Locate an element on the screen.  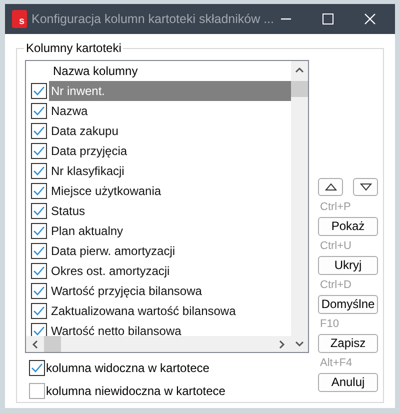
shortcut-label: Alt+F4 is located at coordinates (336, 363).